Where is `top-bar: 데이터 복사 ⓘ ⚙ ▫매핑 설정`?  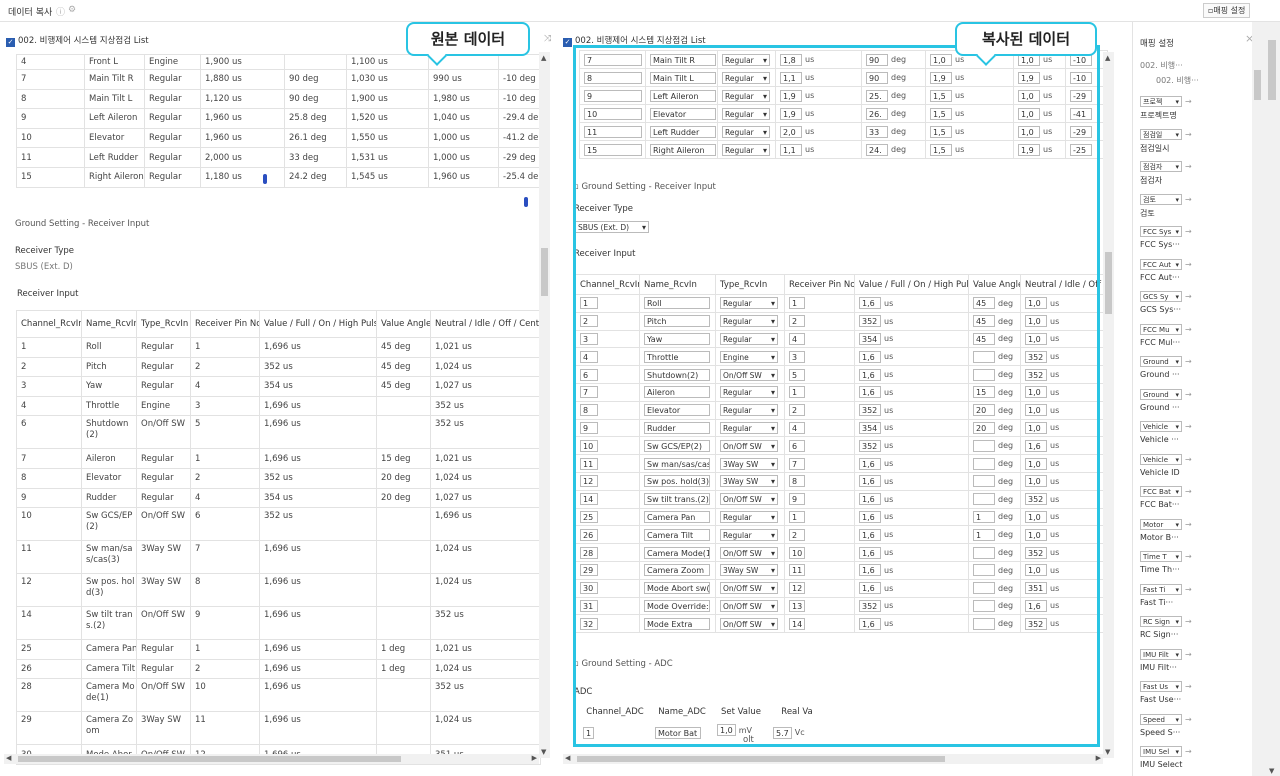
top-bar: 데이터 복사 ⓘ ⚙ ▫매핑 설정 is located at coordinates (640, 11).